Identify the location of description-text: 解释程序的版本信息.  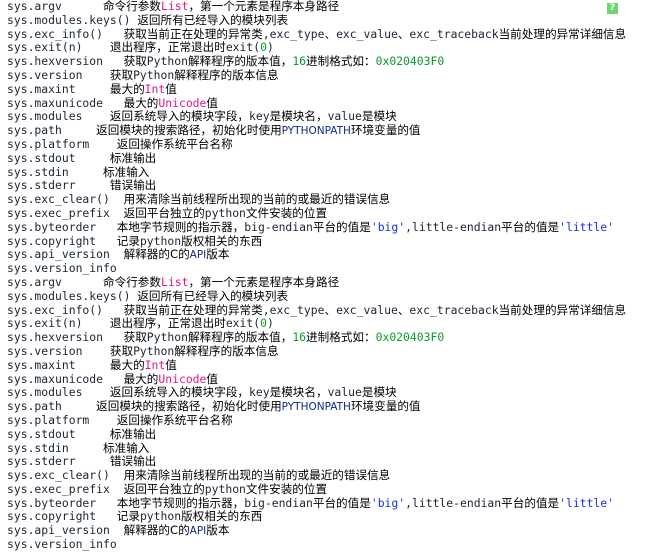
(226, 74).